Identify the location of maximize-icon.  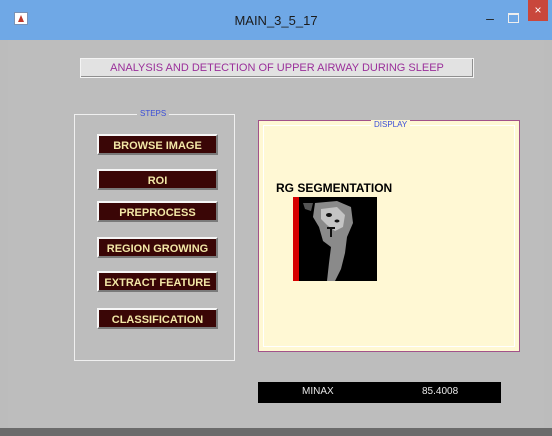
(513, 18).